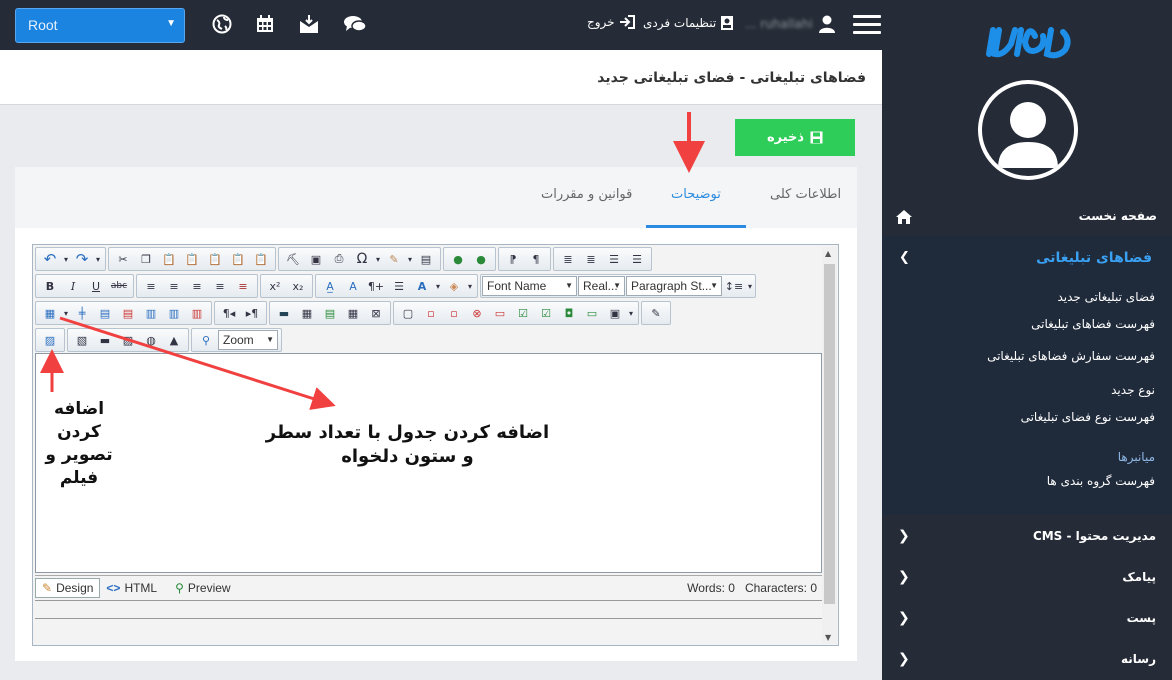  I want to click on indent-icon: ≣, so click(591, 259).